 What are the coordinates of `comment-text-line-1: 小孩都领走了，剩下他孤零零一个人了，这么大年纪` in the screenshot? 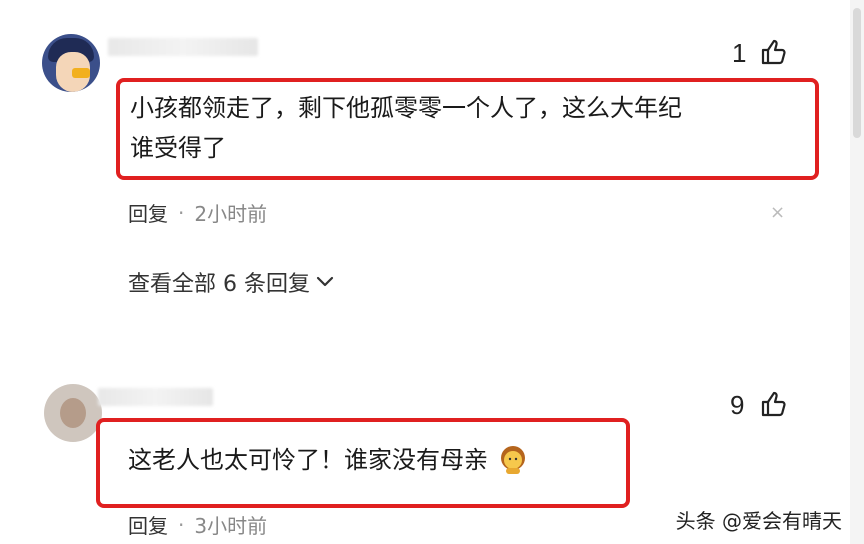 It's located at (406, 108).